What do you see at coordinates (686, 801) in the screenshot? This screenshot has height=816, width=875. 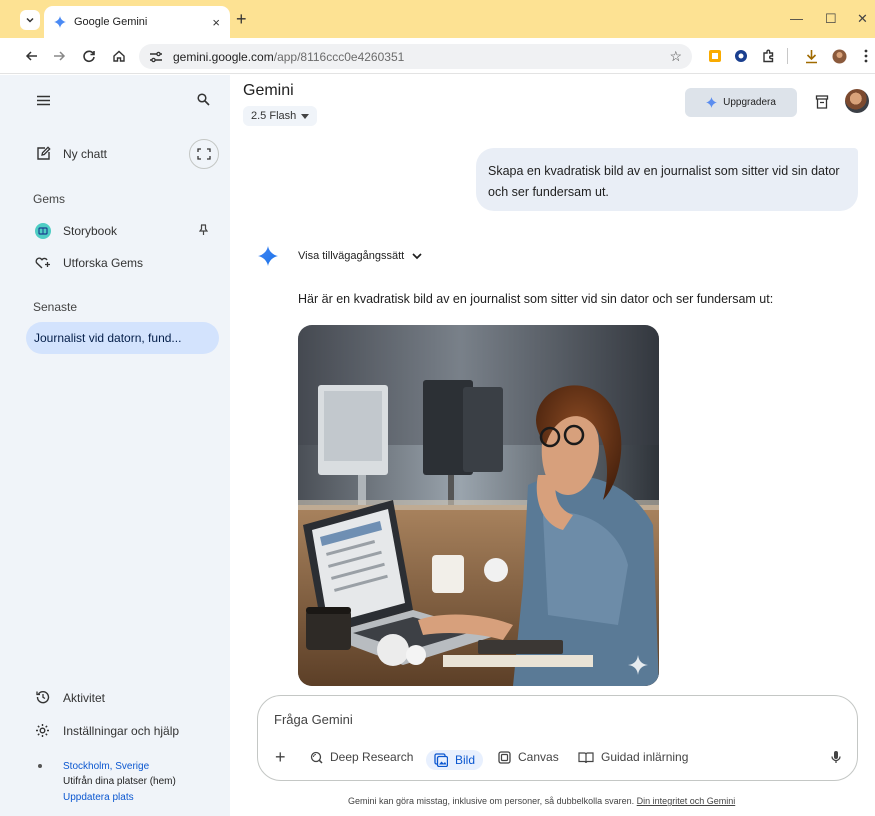 I see `privacy-link: Din integritet och Gemini` at bounding box center [686, 801].